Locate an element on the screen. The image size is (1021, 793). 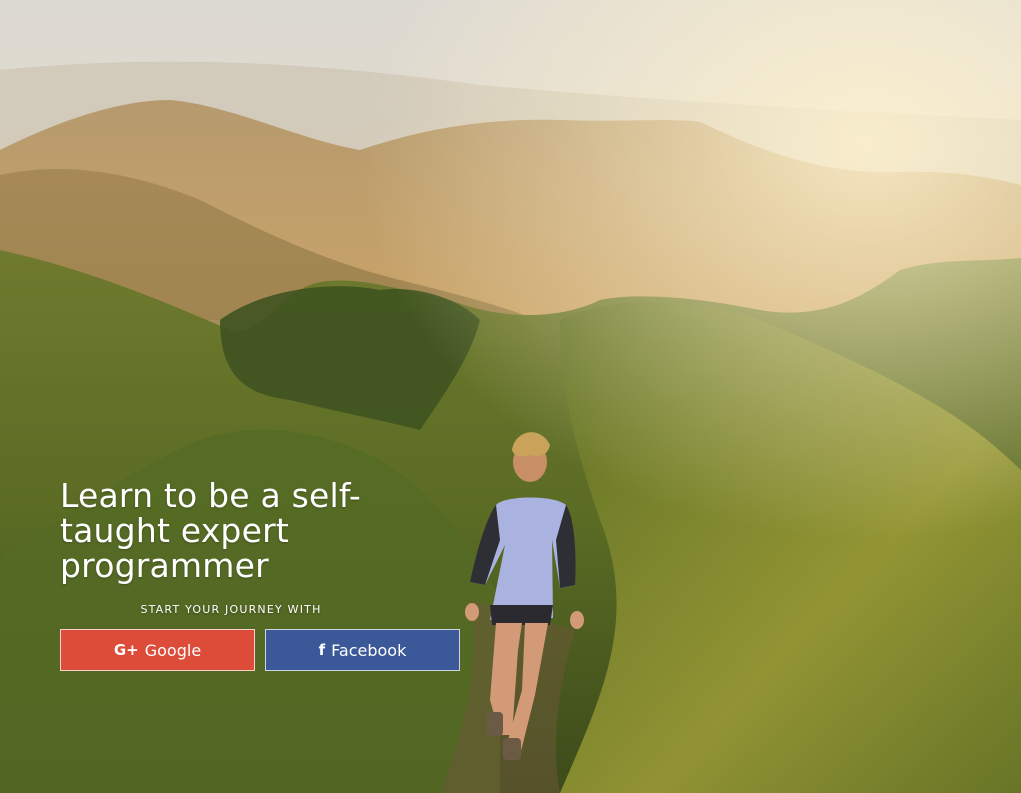
google-plus-icon: G+ is located at coordinates (126, 650).